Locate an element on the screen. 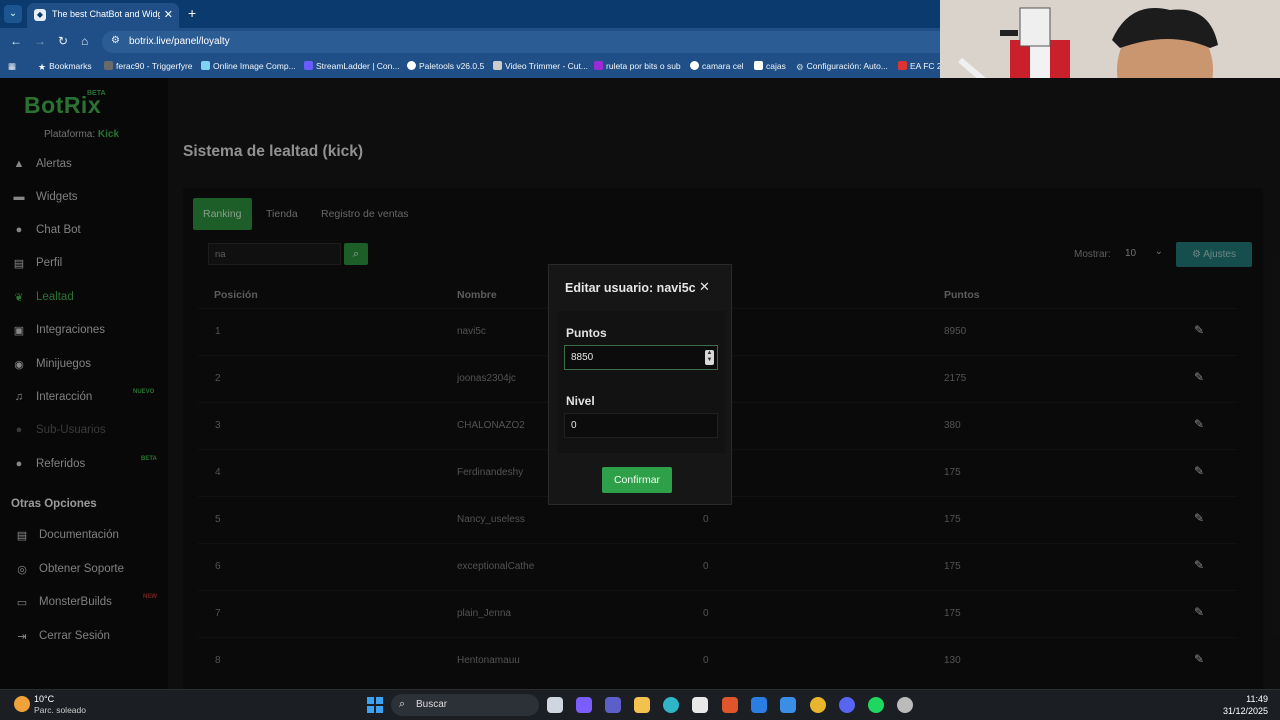  bookmark-item: EA FC 2 is located at coordinates (919, 66).